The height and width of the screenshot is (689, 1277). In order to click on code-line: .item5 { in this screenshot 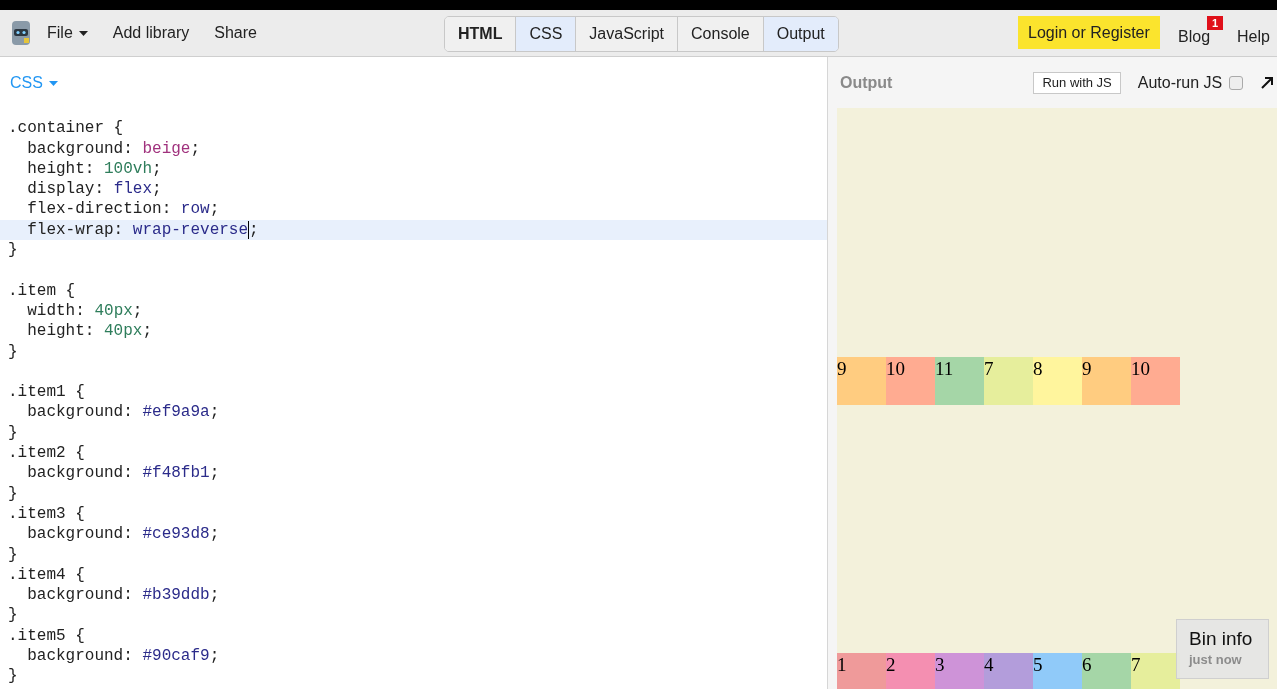, I will do `click(46, 635)`.